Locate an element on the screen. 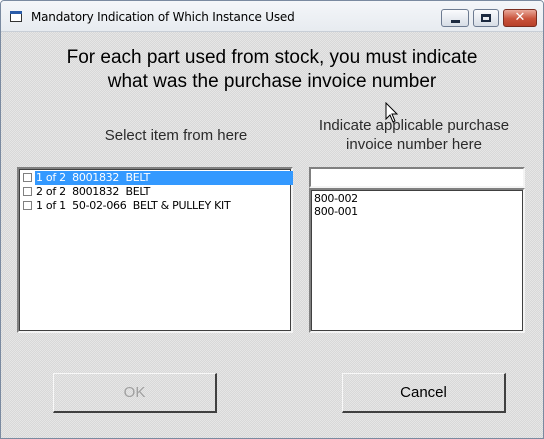  item-list-label: Select item from here is located at coordinates (176, 135).